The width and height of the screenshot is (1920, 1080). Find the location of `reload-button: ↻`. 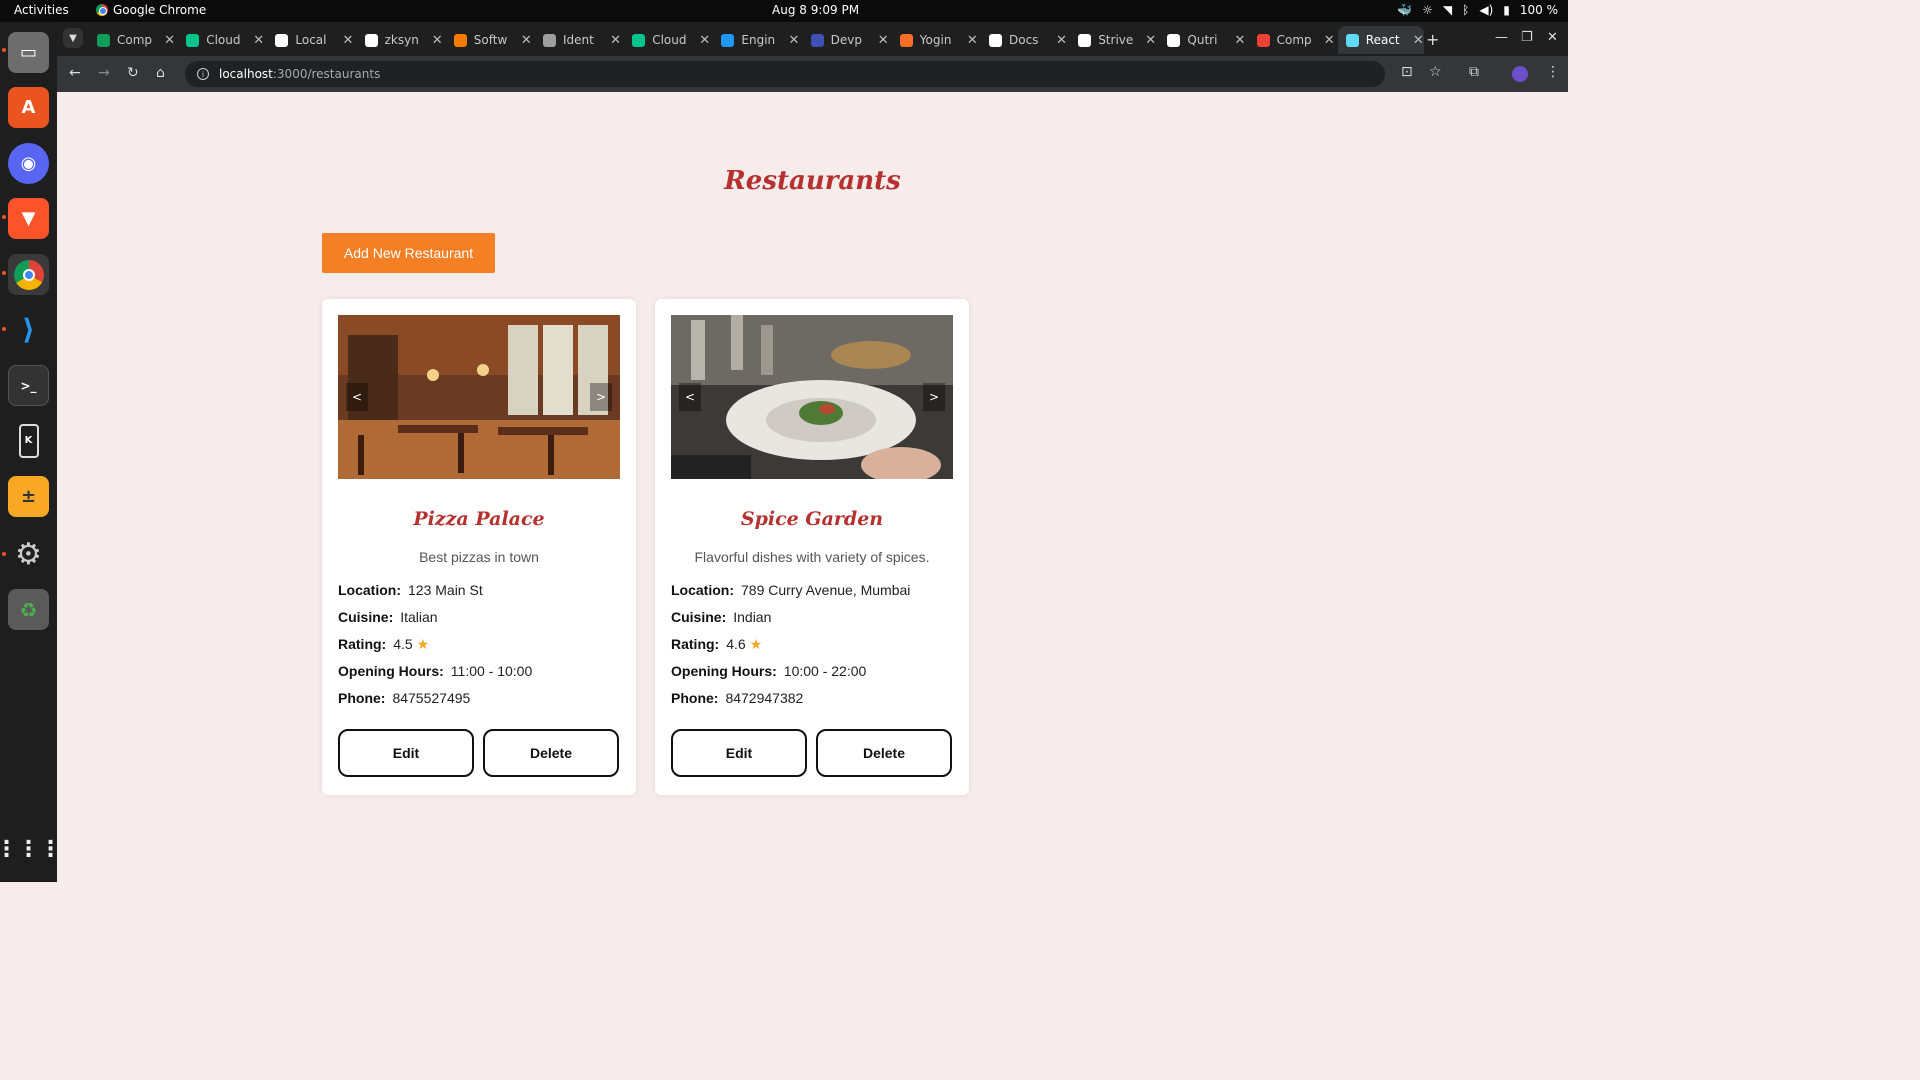

reload-button: ↻ is located at coordinates (133, 73).